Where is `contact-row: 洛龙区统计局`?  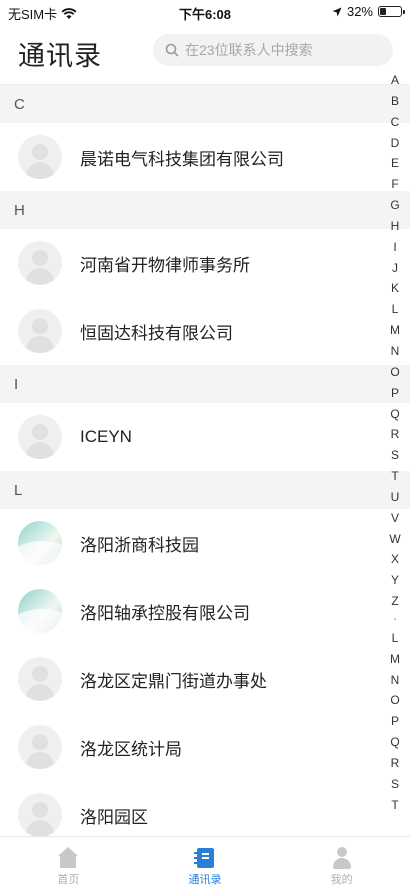
contact-row: 洛龙区统计局 is located at coordinates (205, 747).